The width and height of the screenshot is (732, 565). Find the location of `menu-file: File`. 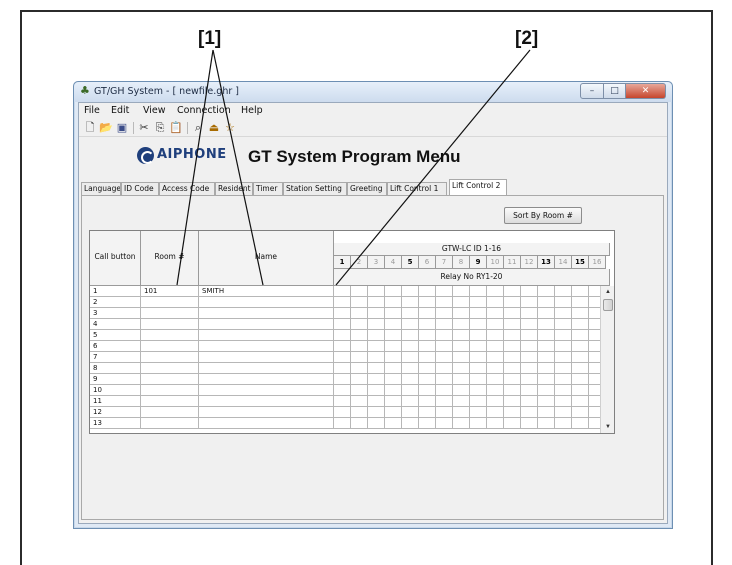

menu-file: File is located at coordinates (92, 110).